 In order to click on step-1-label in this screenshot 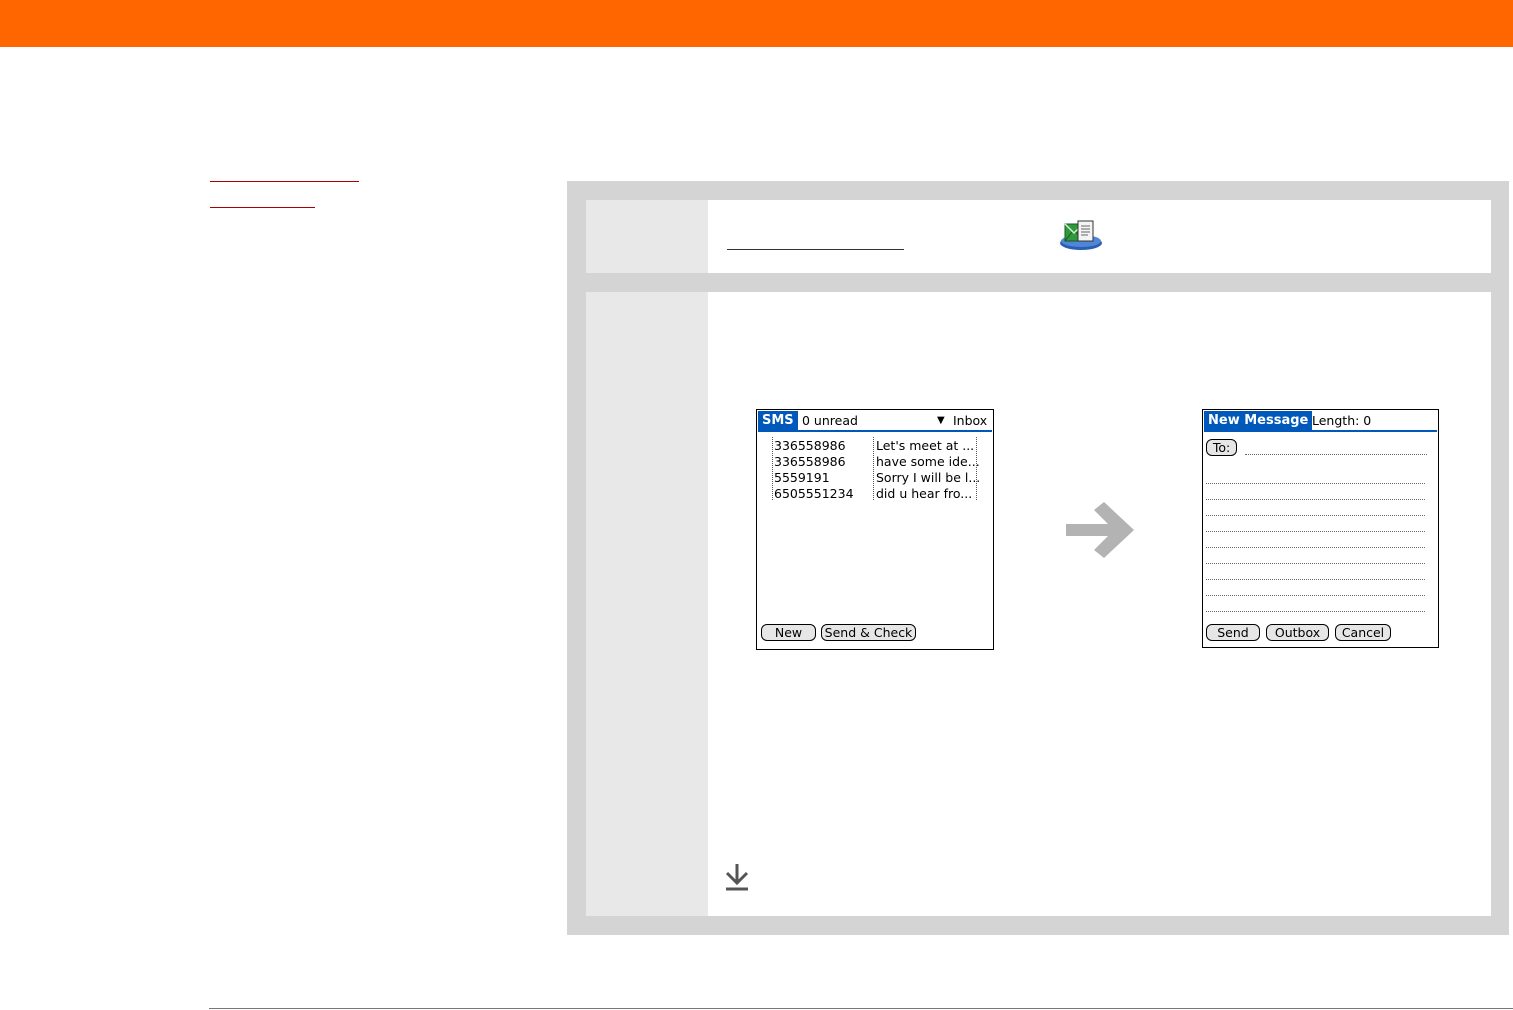, I will do `click(647, 236)`.